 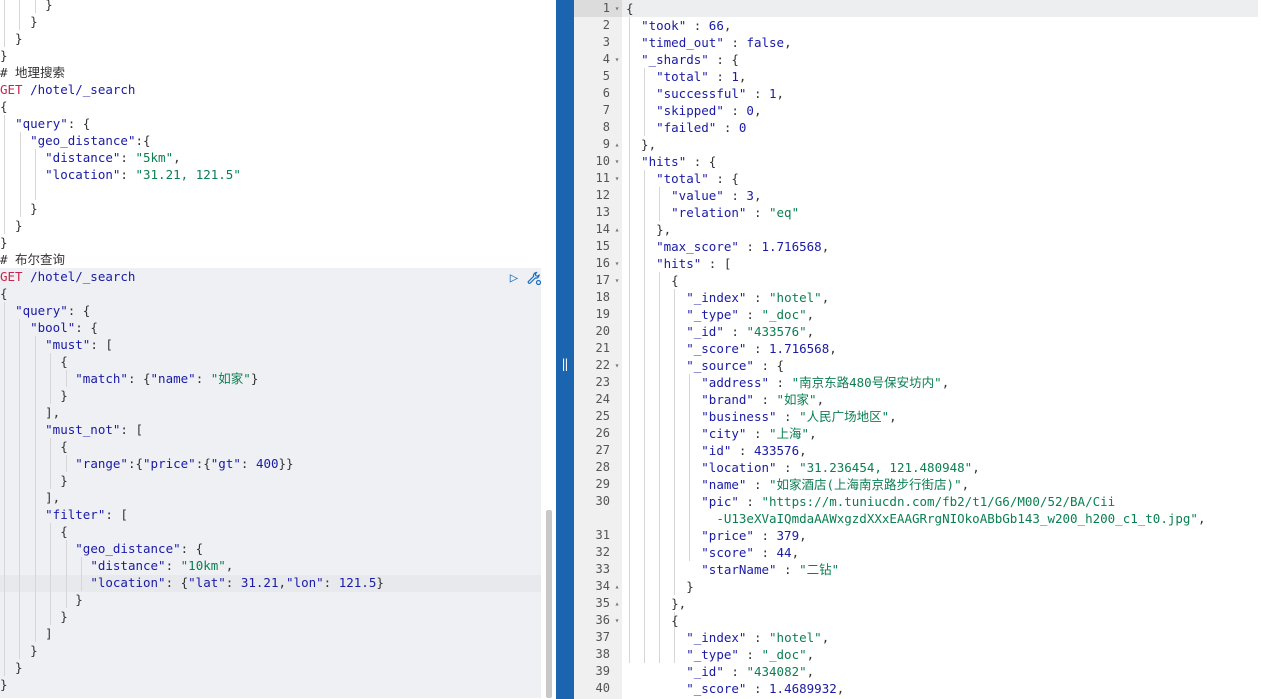 I want to click on code-token: "query", so click(x=41, y=310).